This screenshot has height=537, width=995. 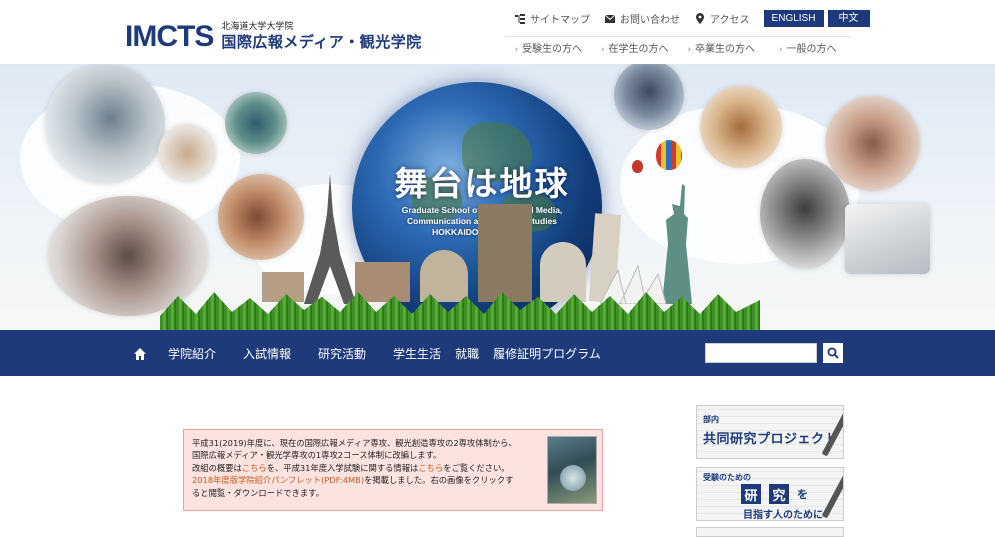 What do you see at coordinates (519, 18) in the screenshot?
I see `sitemap-icon` at bounding box center [519, 18].